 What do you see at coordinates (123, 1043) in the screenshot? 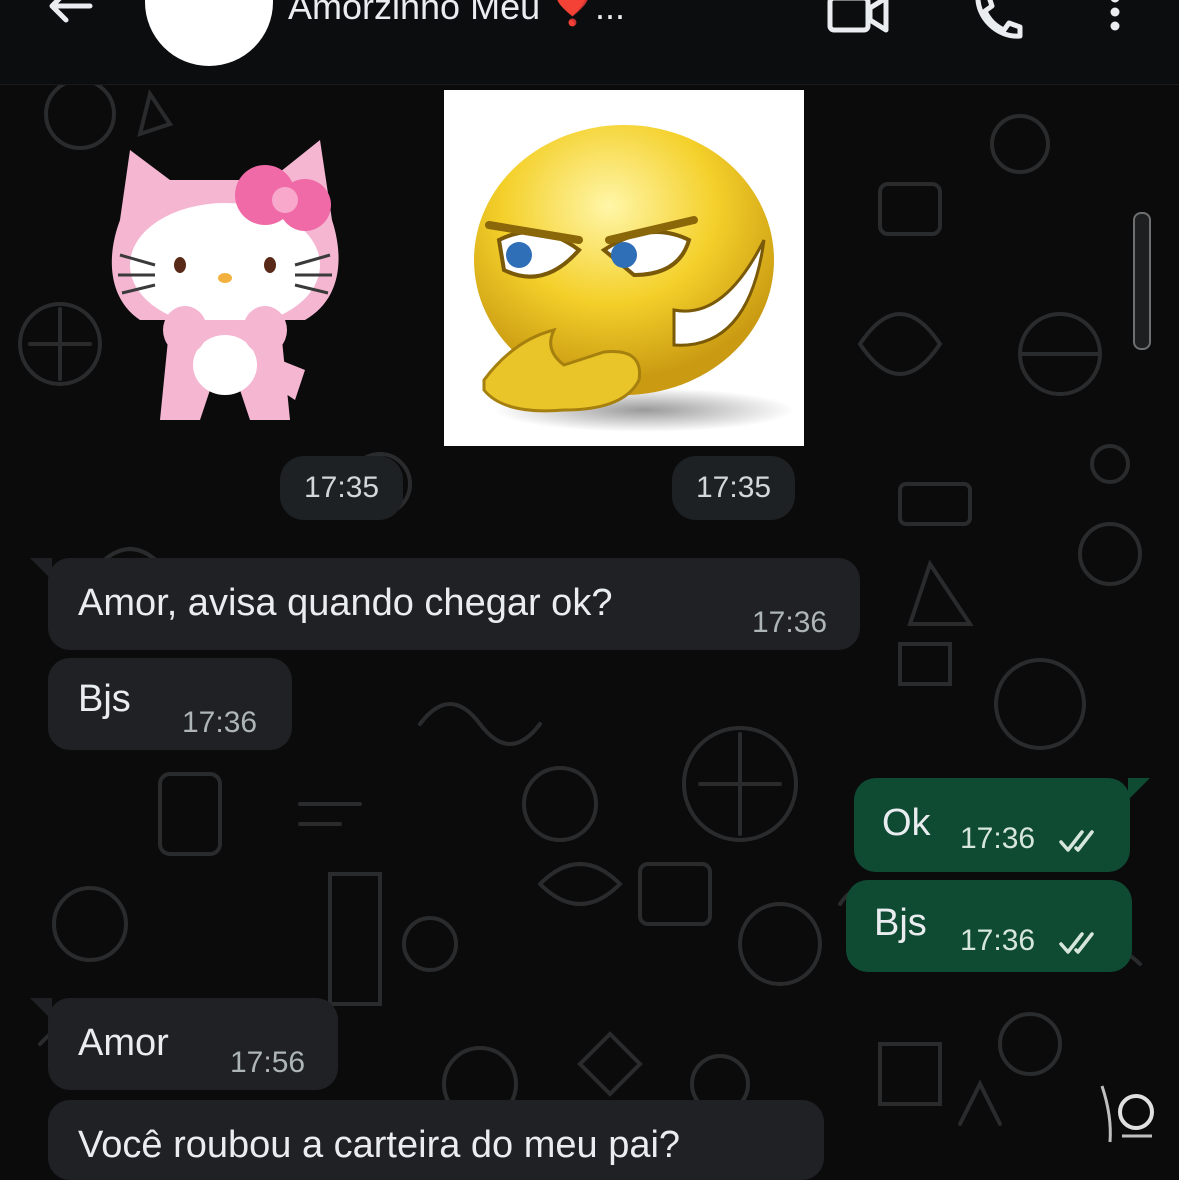
I see `message-text: Amor` at bounding box center [123, 1043].